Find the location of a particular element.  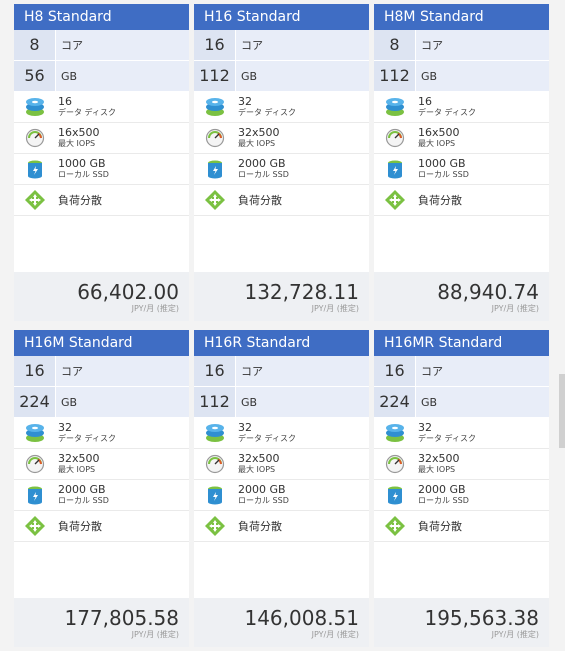

price-value: 132,728.11 is located at coordinates (301, 292).